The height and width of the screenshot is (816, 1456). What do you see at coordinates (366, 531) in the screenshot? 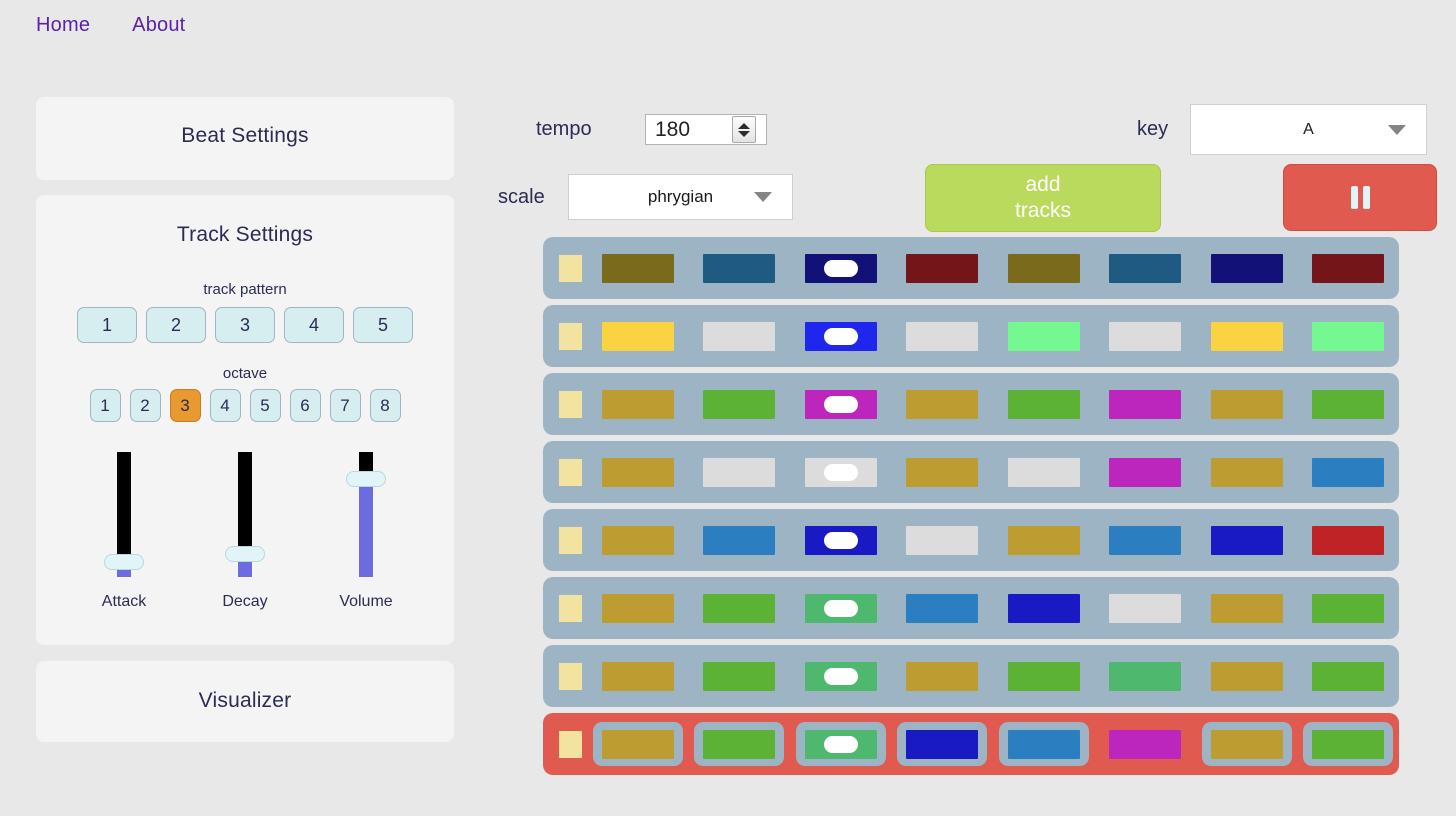
I see `slider-volume: Volume` at bounding box center [366, 531].